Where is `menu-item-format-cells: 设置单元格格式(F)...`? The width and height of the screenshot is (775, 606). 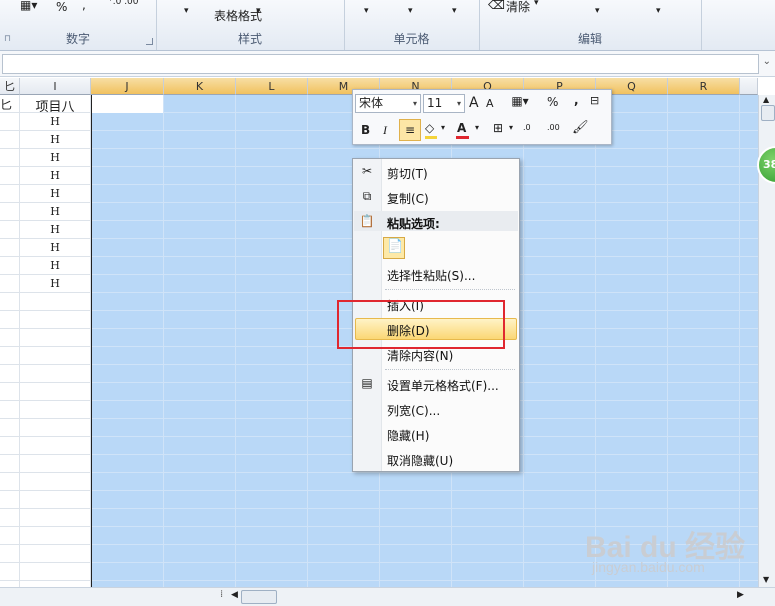
menu-item-format-cells: 设置单元格格式(F)... is located at coordinates (443, 385).